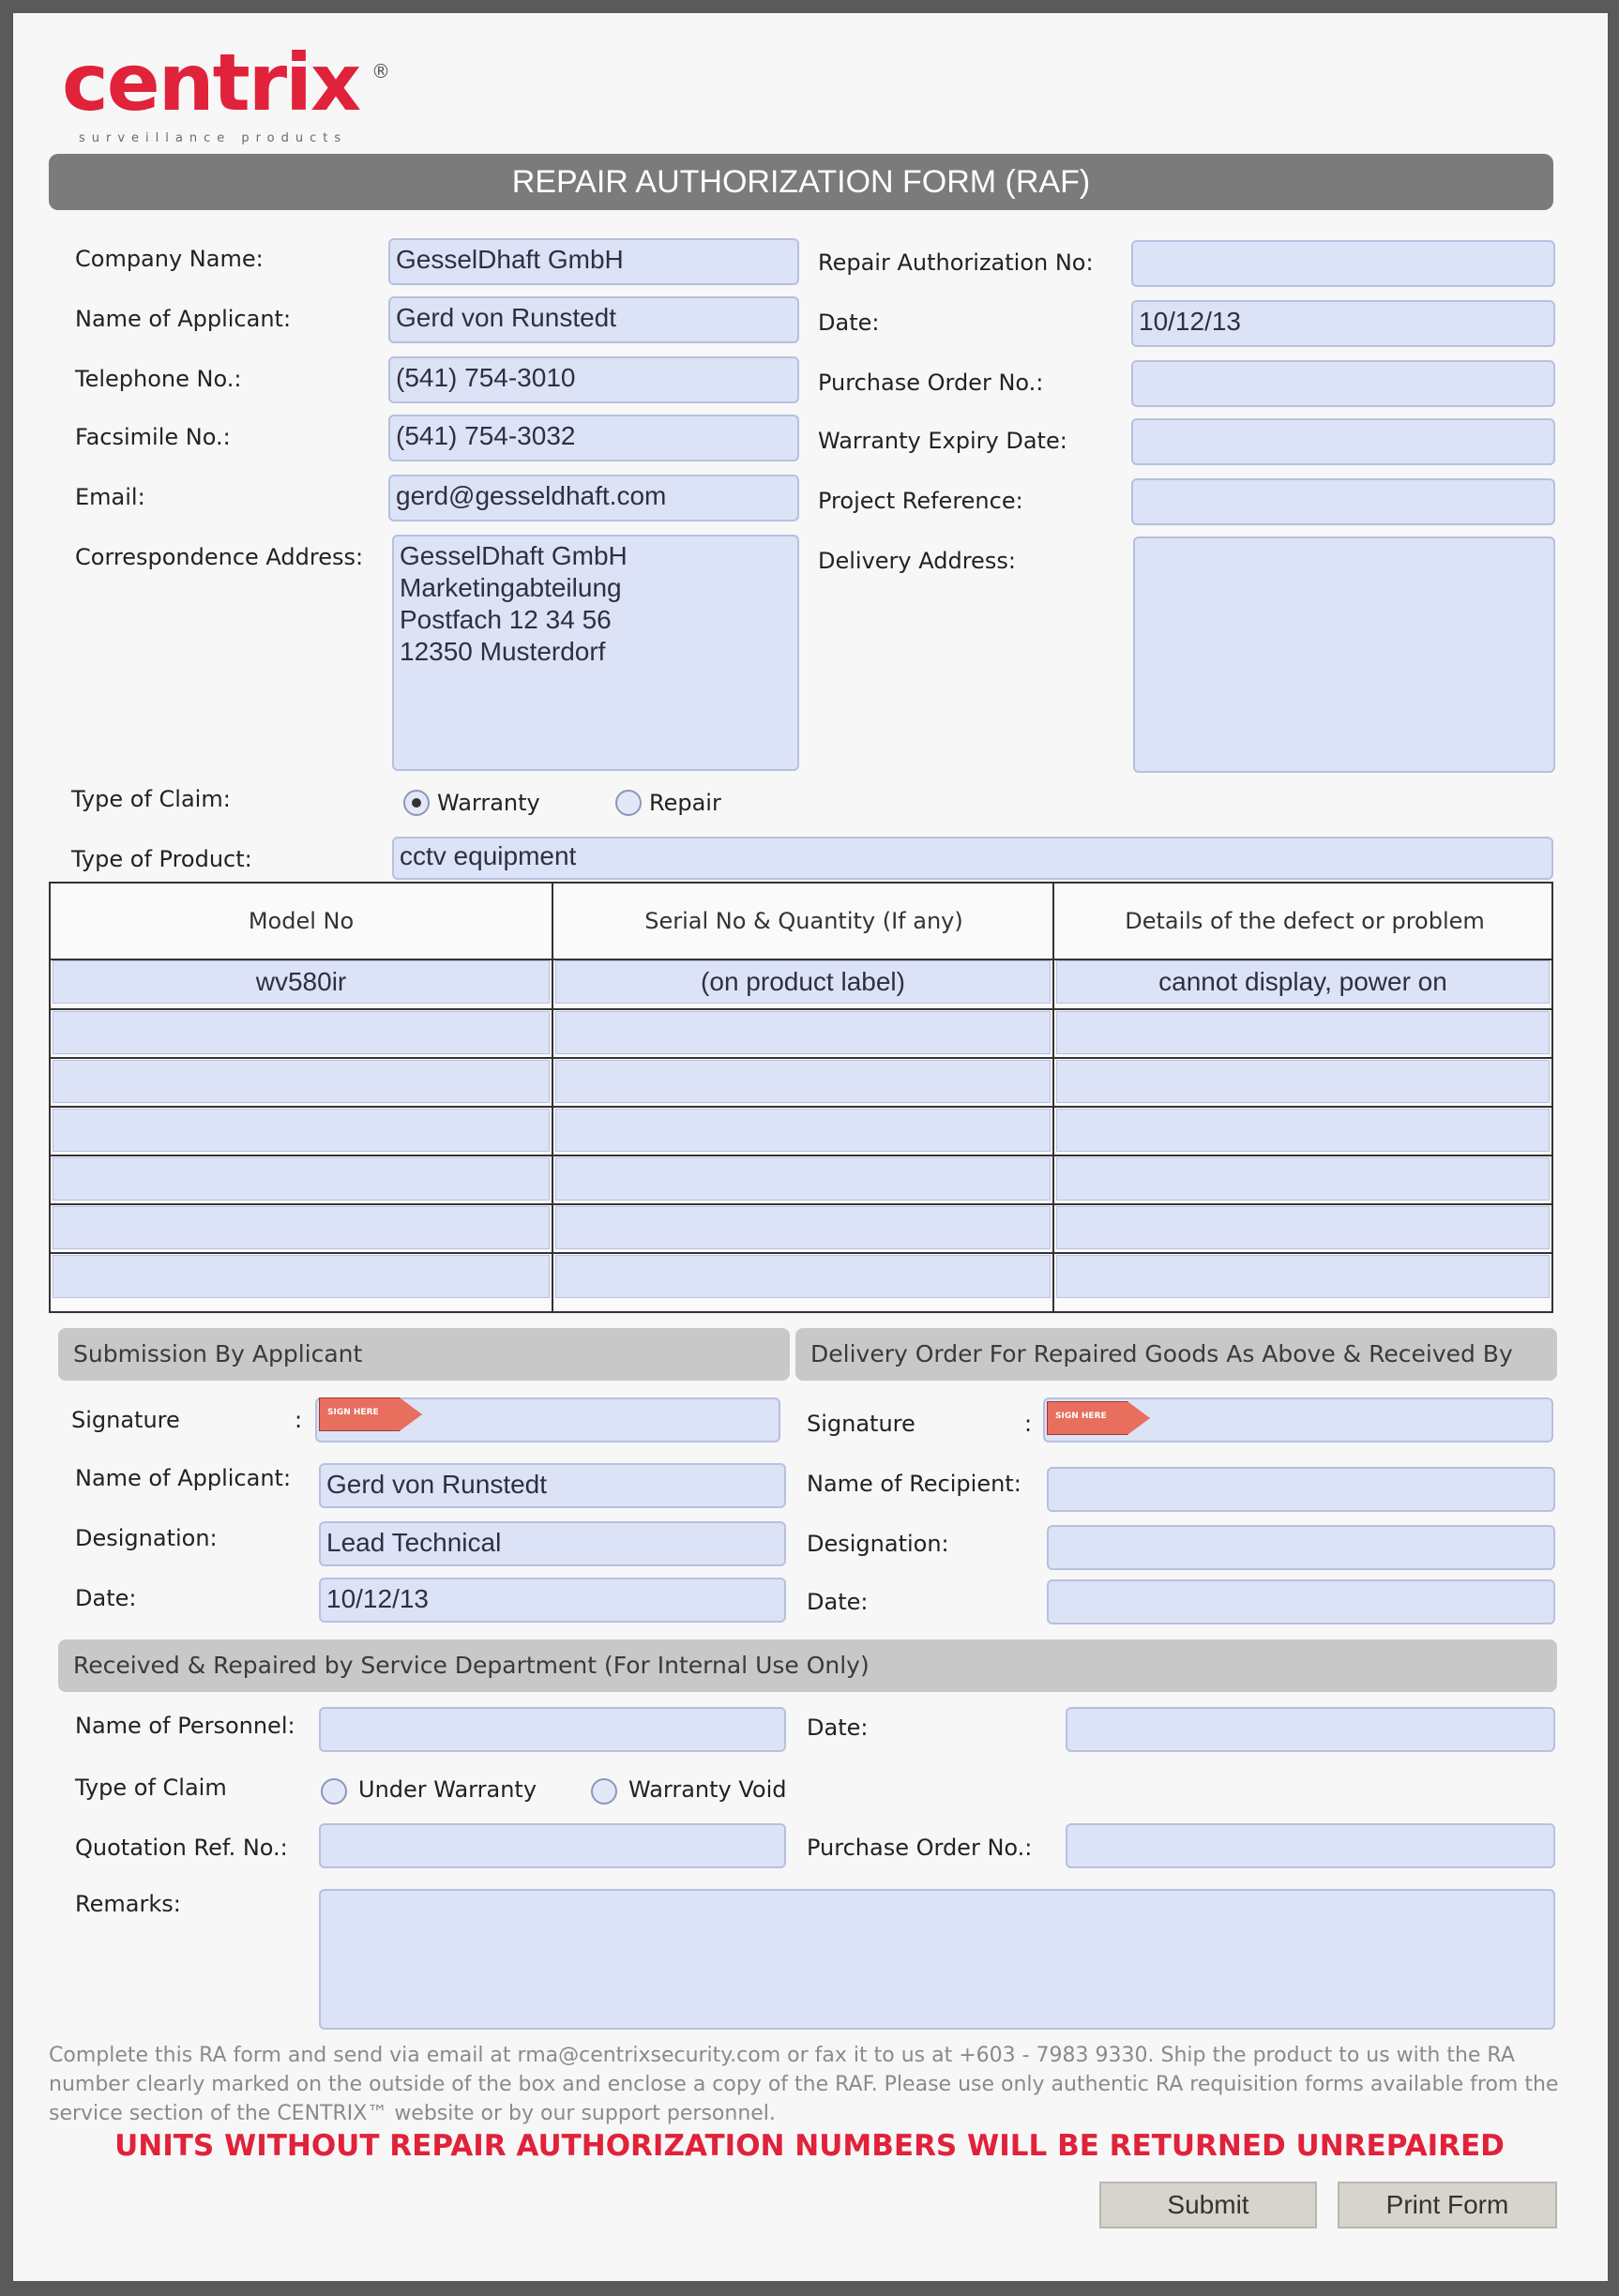 Image resolution: width=1619 pixels, height=2296 pixels. Describe the element at coordinates (185, 1726) in the screenshot. I see `personnel-label: Name of Personnel:` at that location.